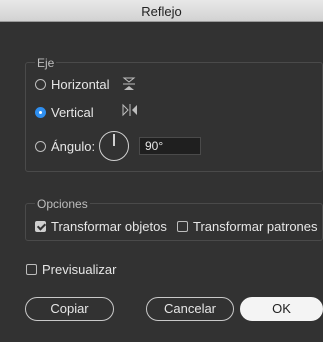 This screenshot has height=342, width=323. Describe the element at coordinates (40, 226) in the screenshot. I see `transform-objects-checkbox` at that location.